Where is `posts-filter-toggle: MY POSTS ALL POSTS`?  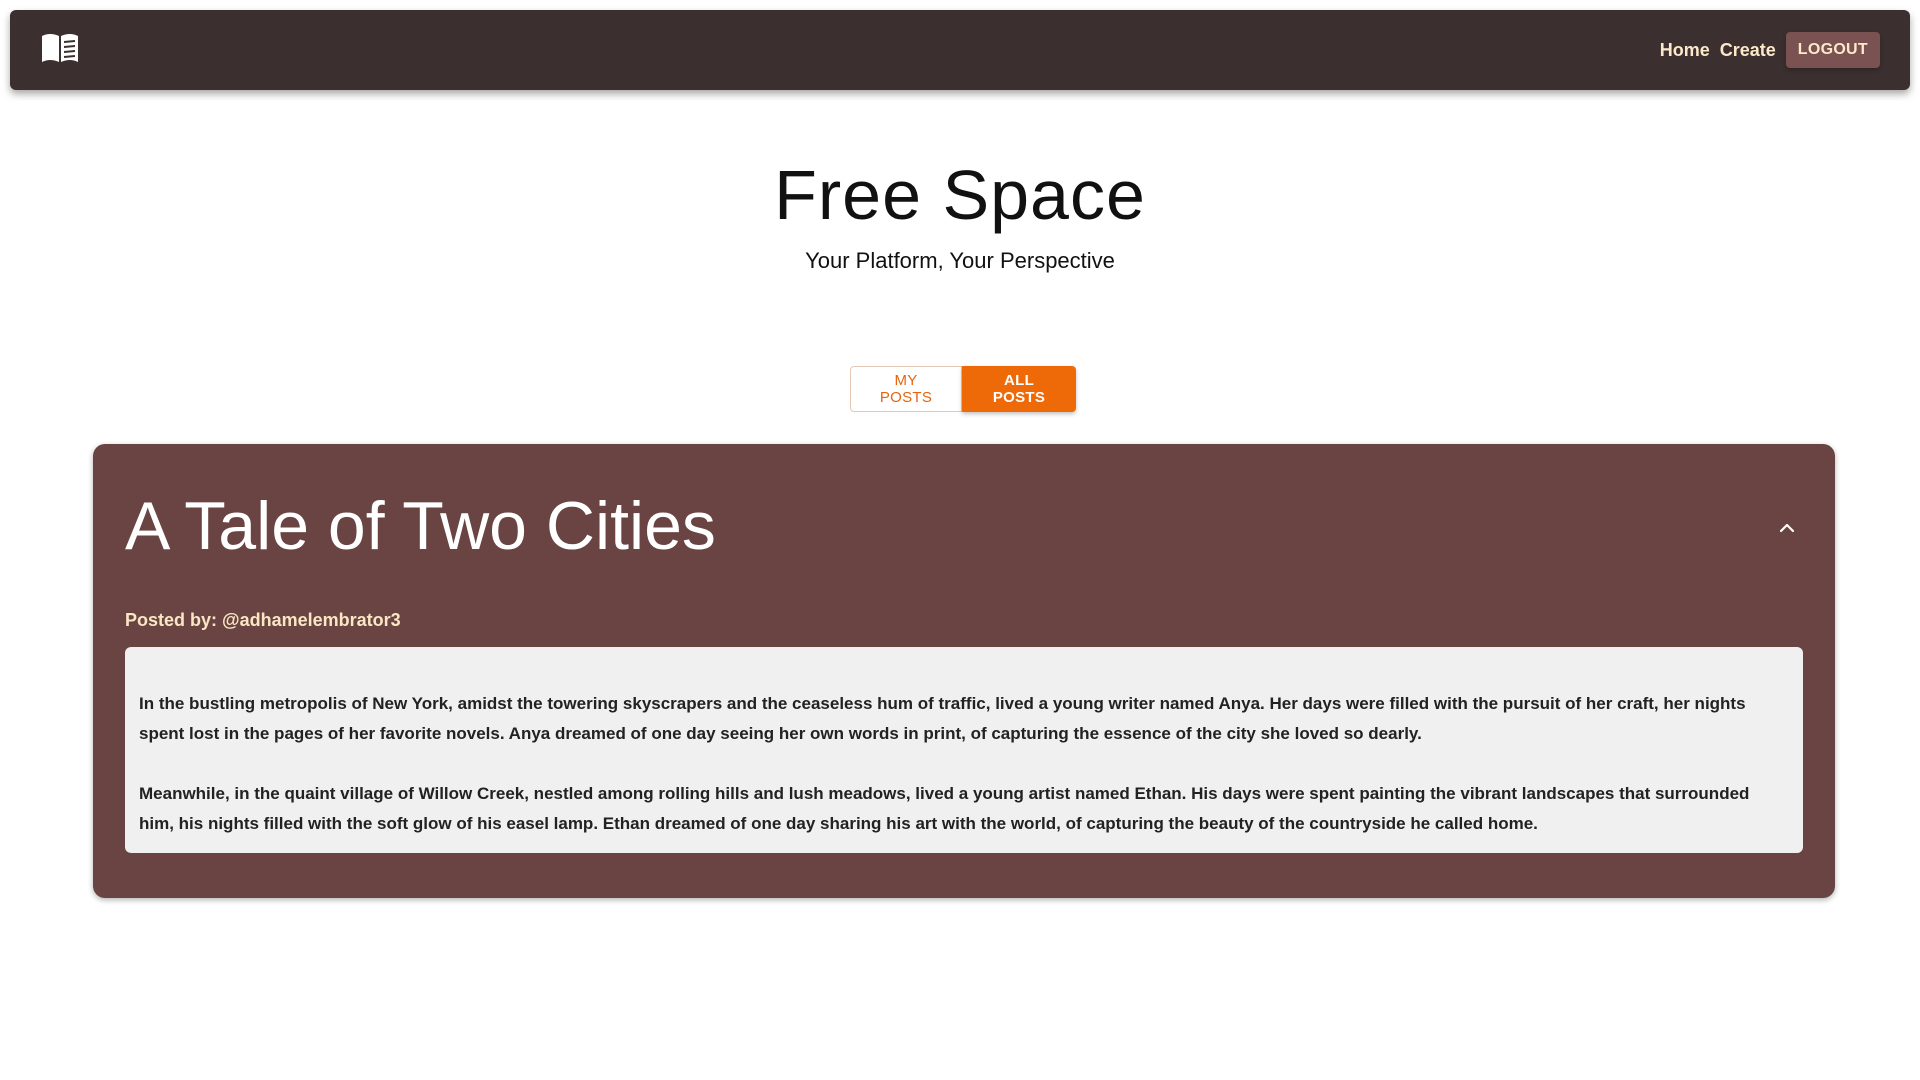
posts-filter-toggle: MY POSTS ALL POSTS is located at coordinates (963, 389).